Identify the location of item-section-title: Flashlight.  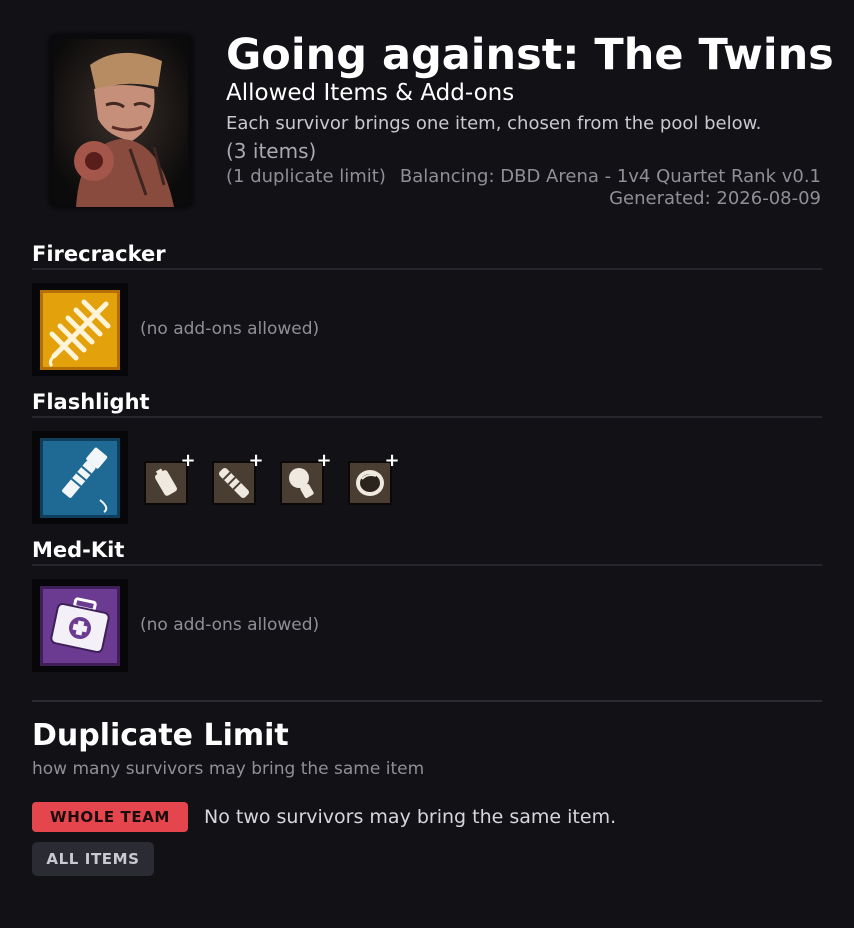
(427, 403).